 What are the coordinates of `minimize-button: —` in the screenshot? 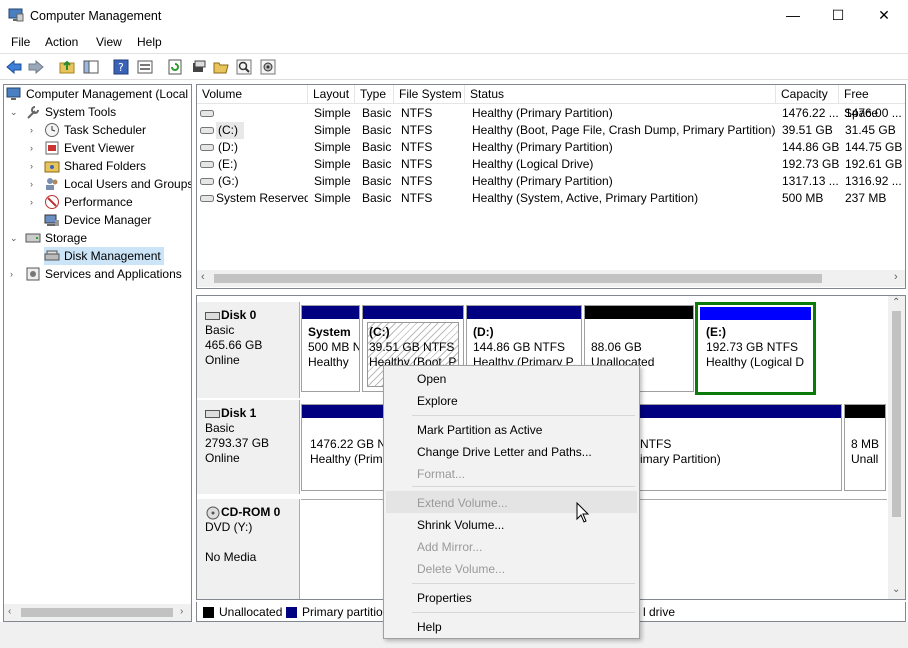 It's located at (793, 15).